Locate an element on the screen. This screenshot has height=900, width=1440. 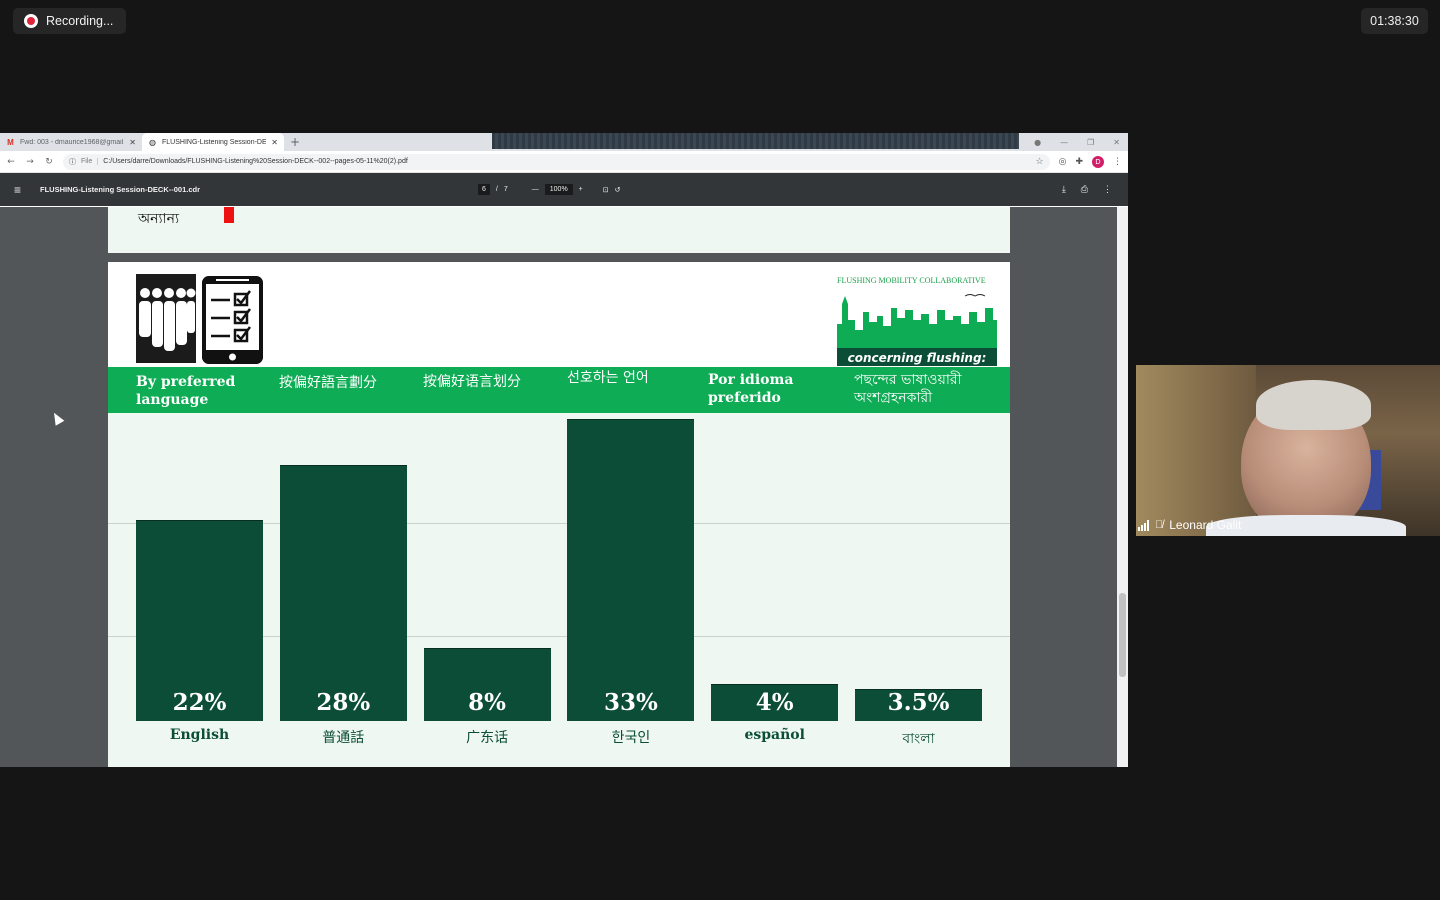
previous-page: অন্যান্য is located at coordinates (559, 230).